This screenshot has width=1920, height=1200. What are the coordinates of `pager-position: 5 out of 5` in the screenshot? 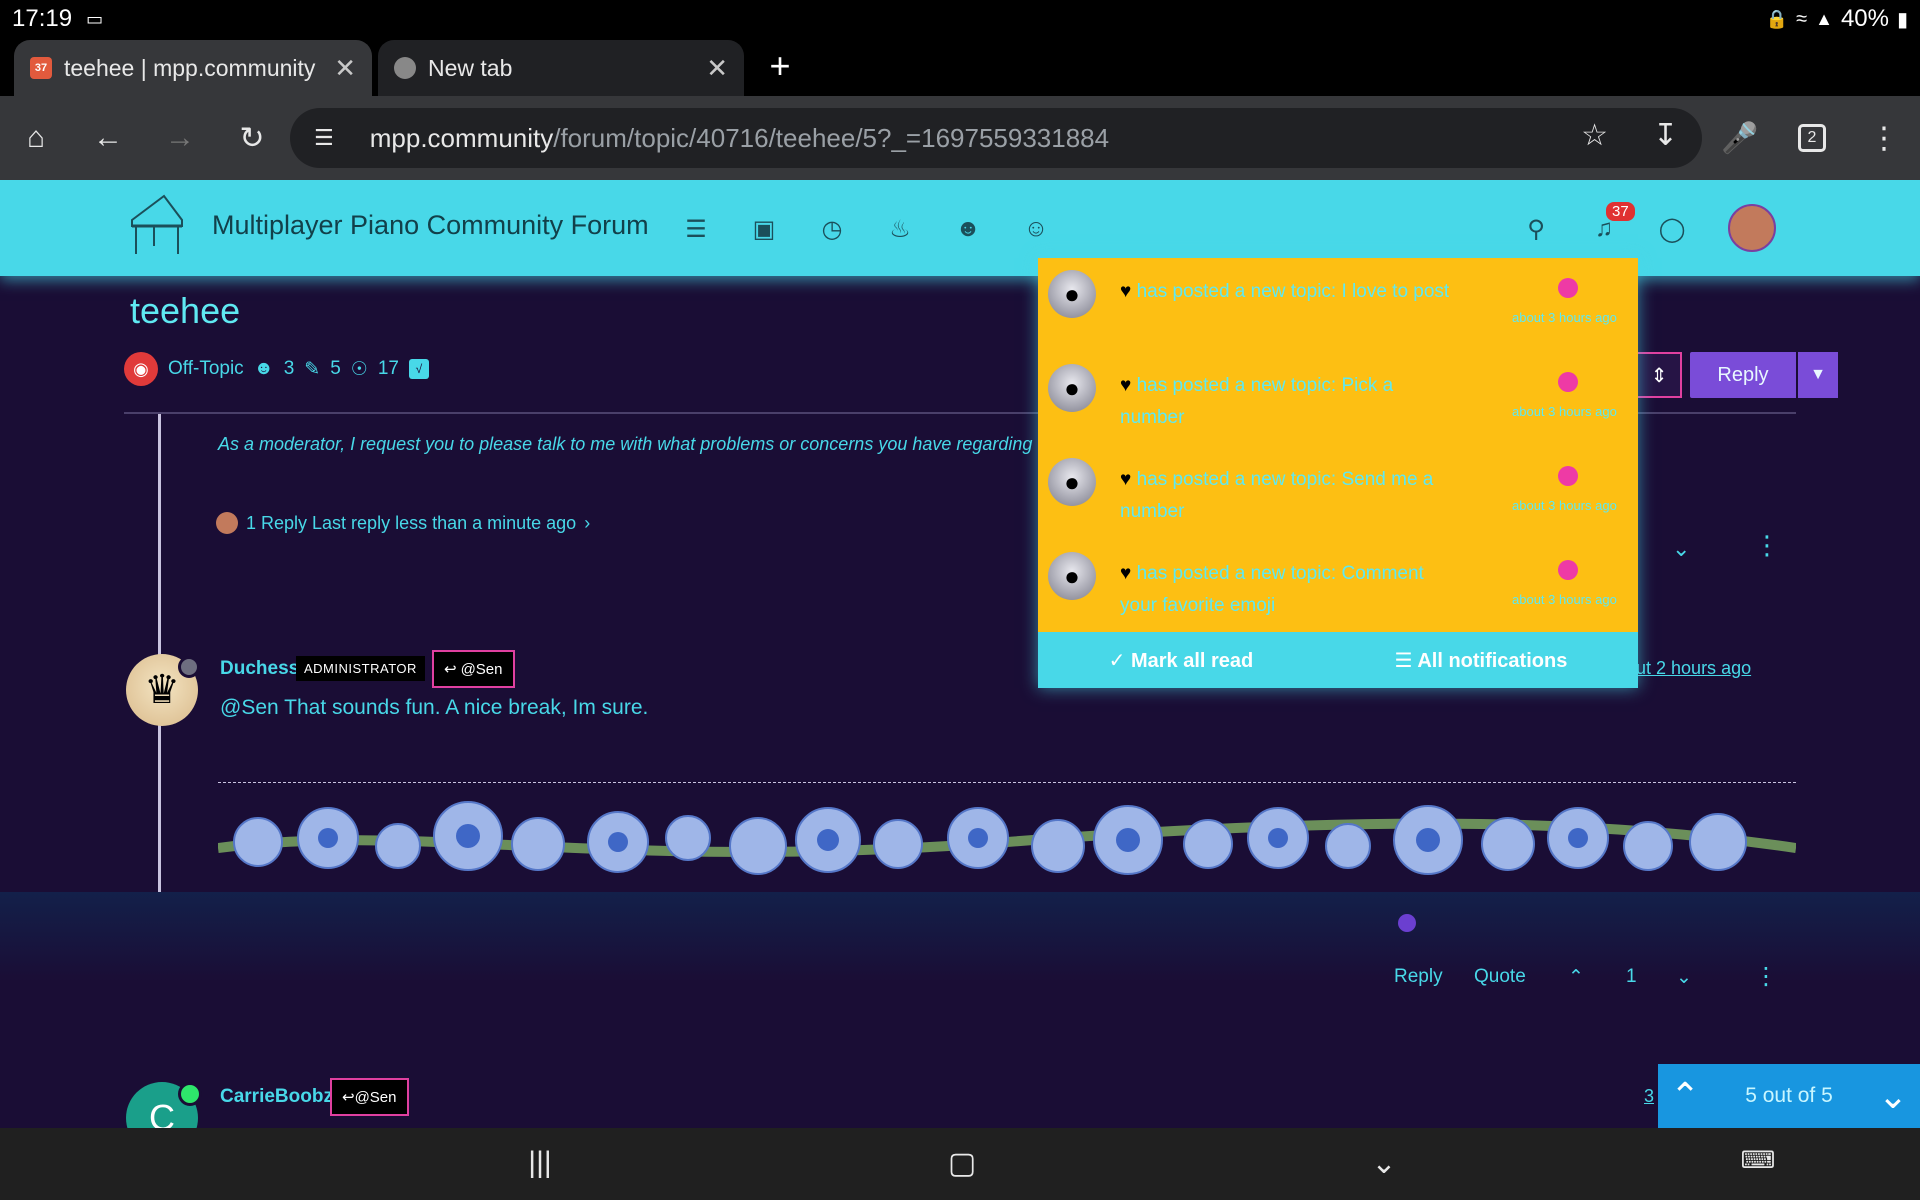 It's located at (1789, 1096).